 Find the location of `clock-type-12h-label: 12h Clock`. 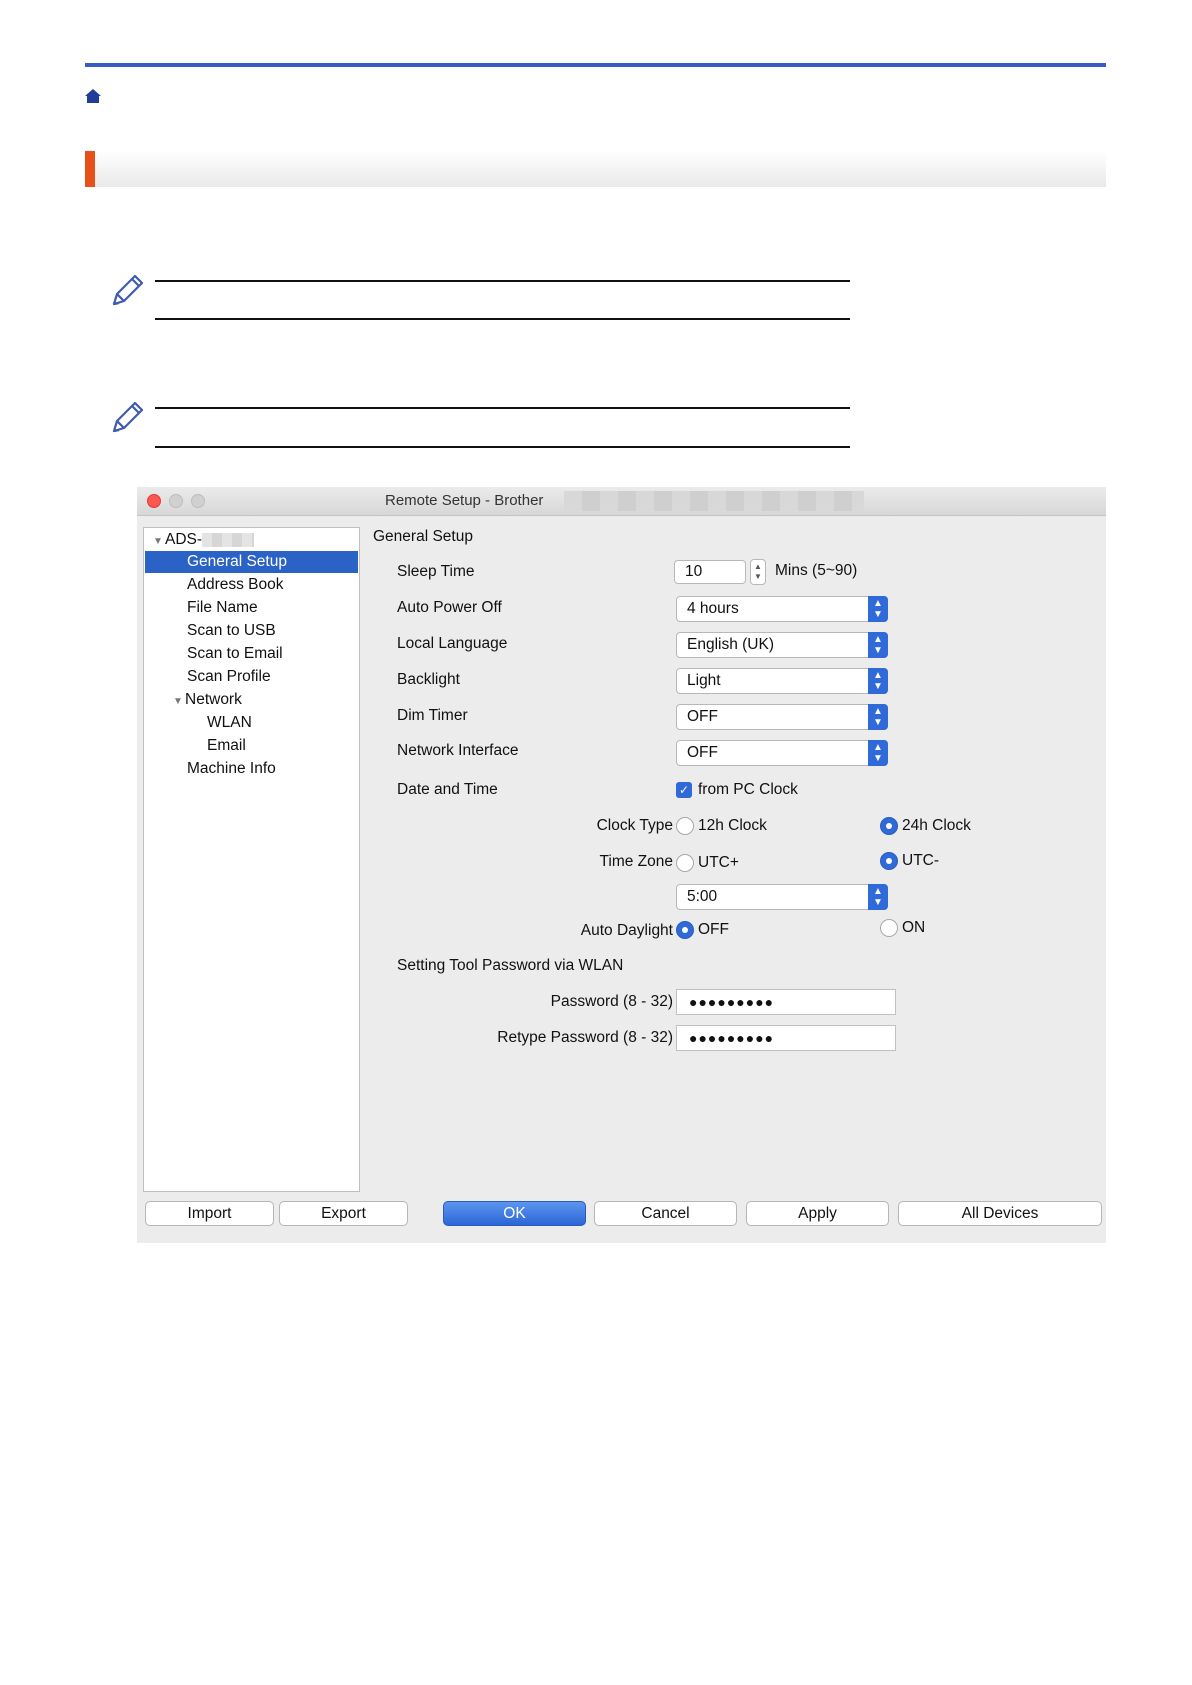

clock-type-12h-label: 12h Clock is located at coordinates (732, 825).